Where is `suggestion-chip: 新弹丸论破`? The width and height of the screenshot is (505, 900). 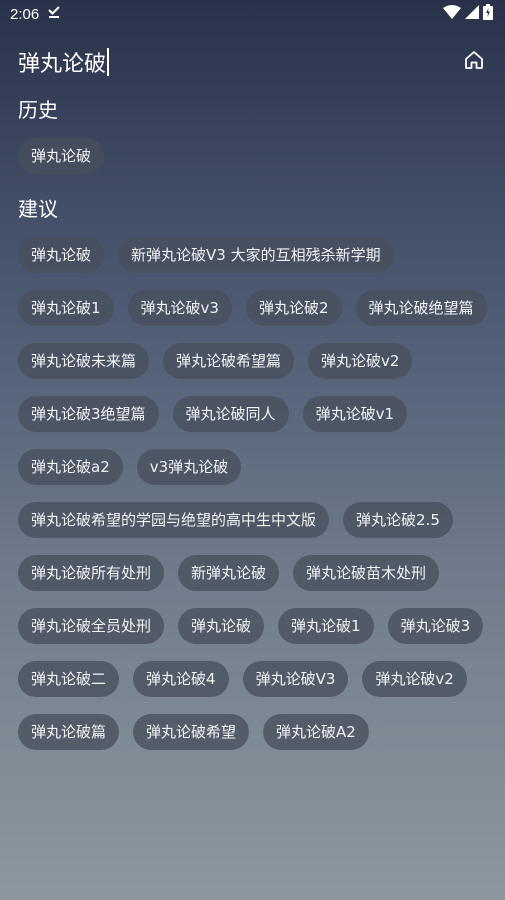 suggestion-chip: 新弹丸论破 is located at coordinates (229, 573).